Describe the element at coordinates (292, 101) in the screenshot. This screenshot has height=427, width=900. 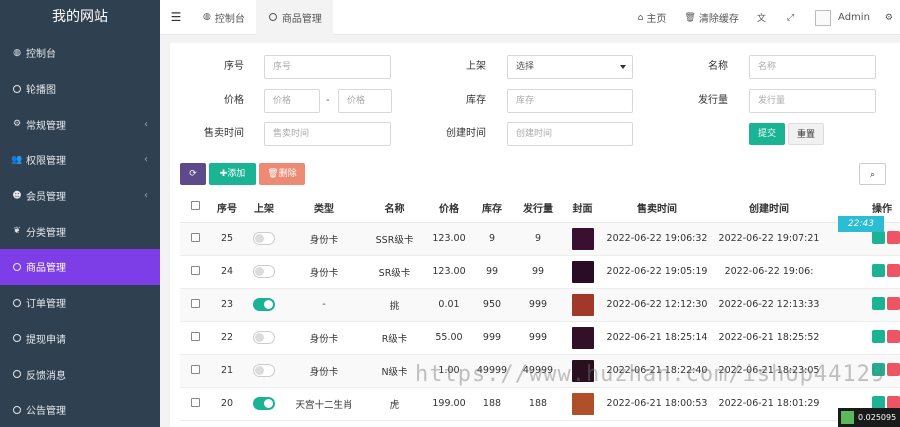
I see `price-min-input` at that location.